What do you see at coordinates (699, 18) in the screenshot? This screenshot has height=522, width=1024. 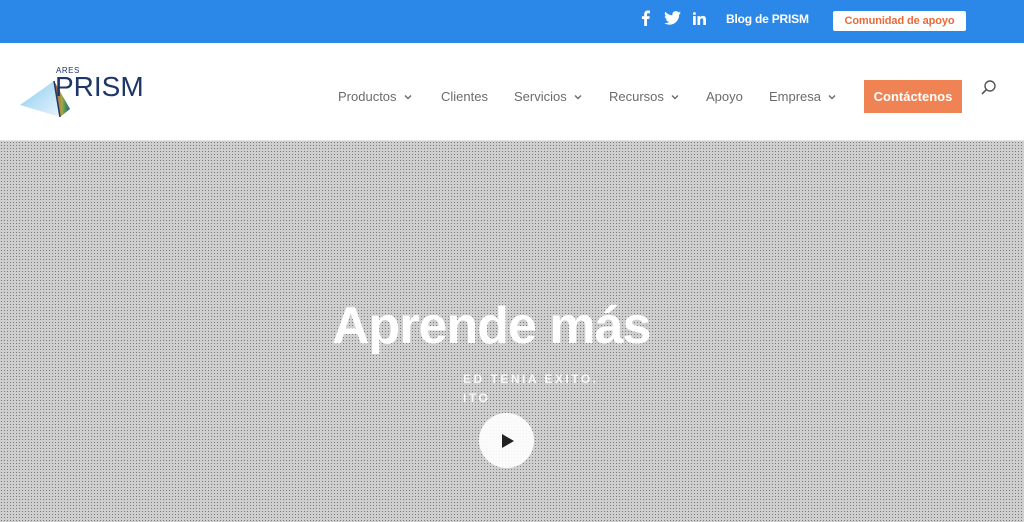 I see `linkedin-icon` at bounding box center [699, 18].